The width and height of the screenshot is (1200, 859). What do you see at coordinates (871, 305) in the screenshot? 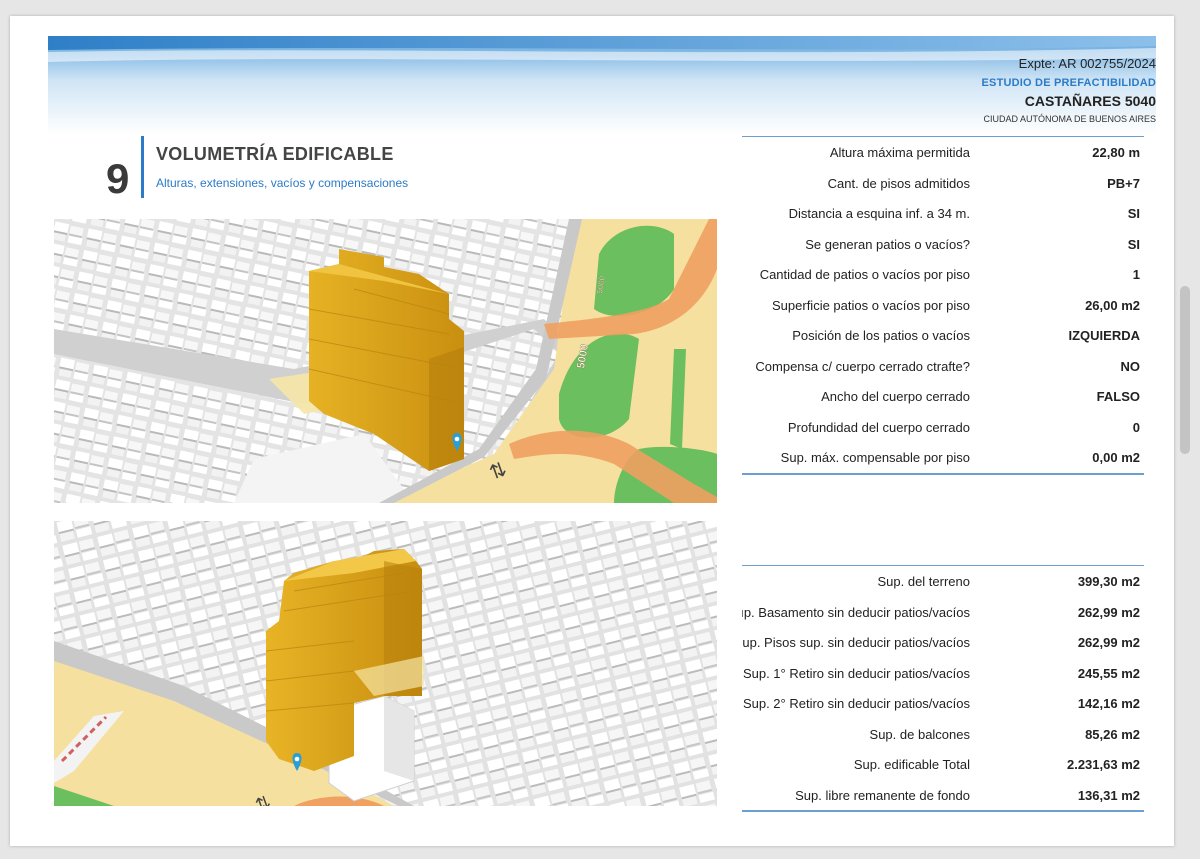
I see `row-label: Superficie patios o vacíos por piso` at bounding box center [871, 305].